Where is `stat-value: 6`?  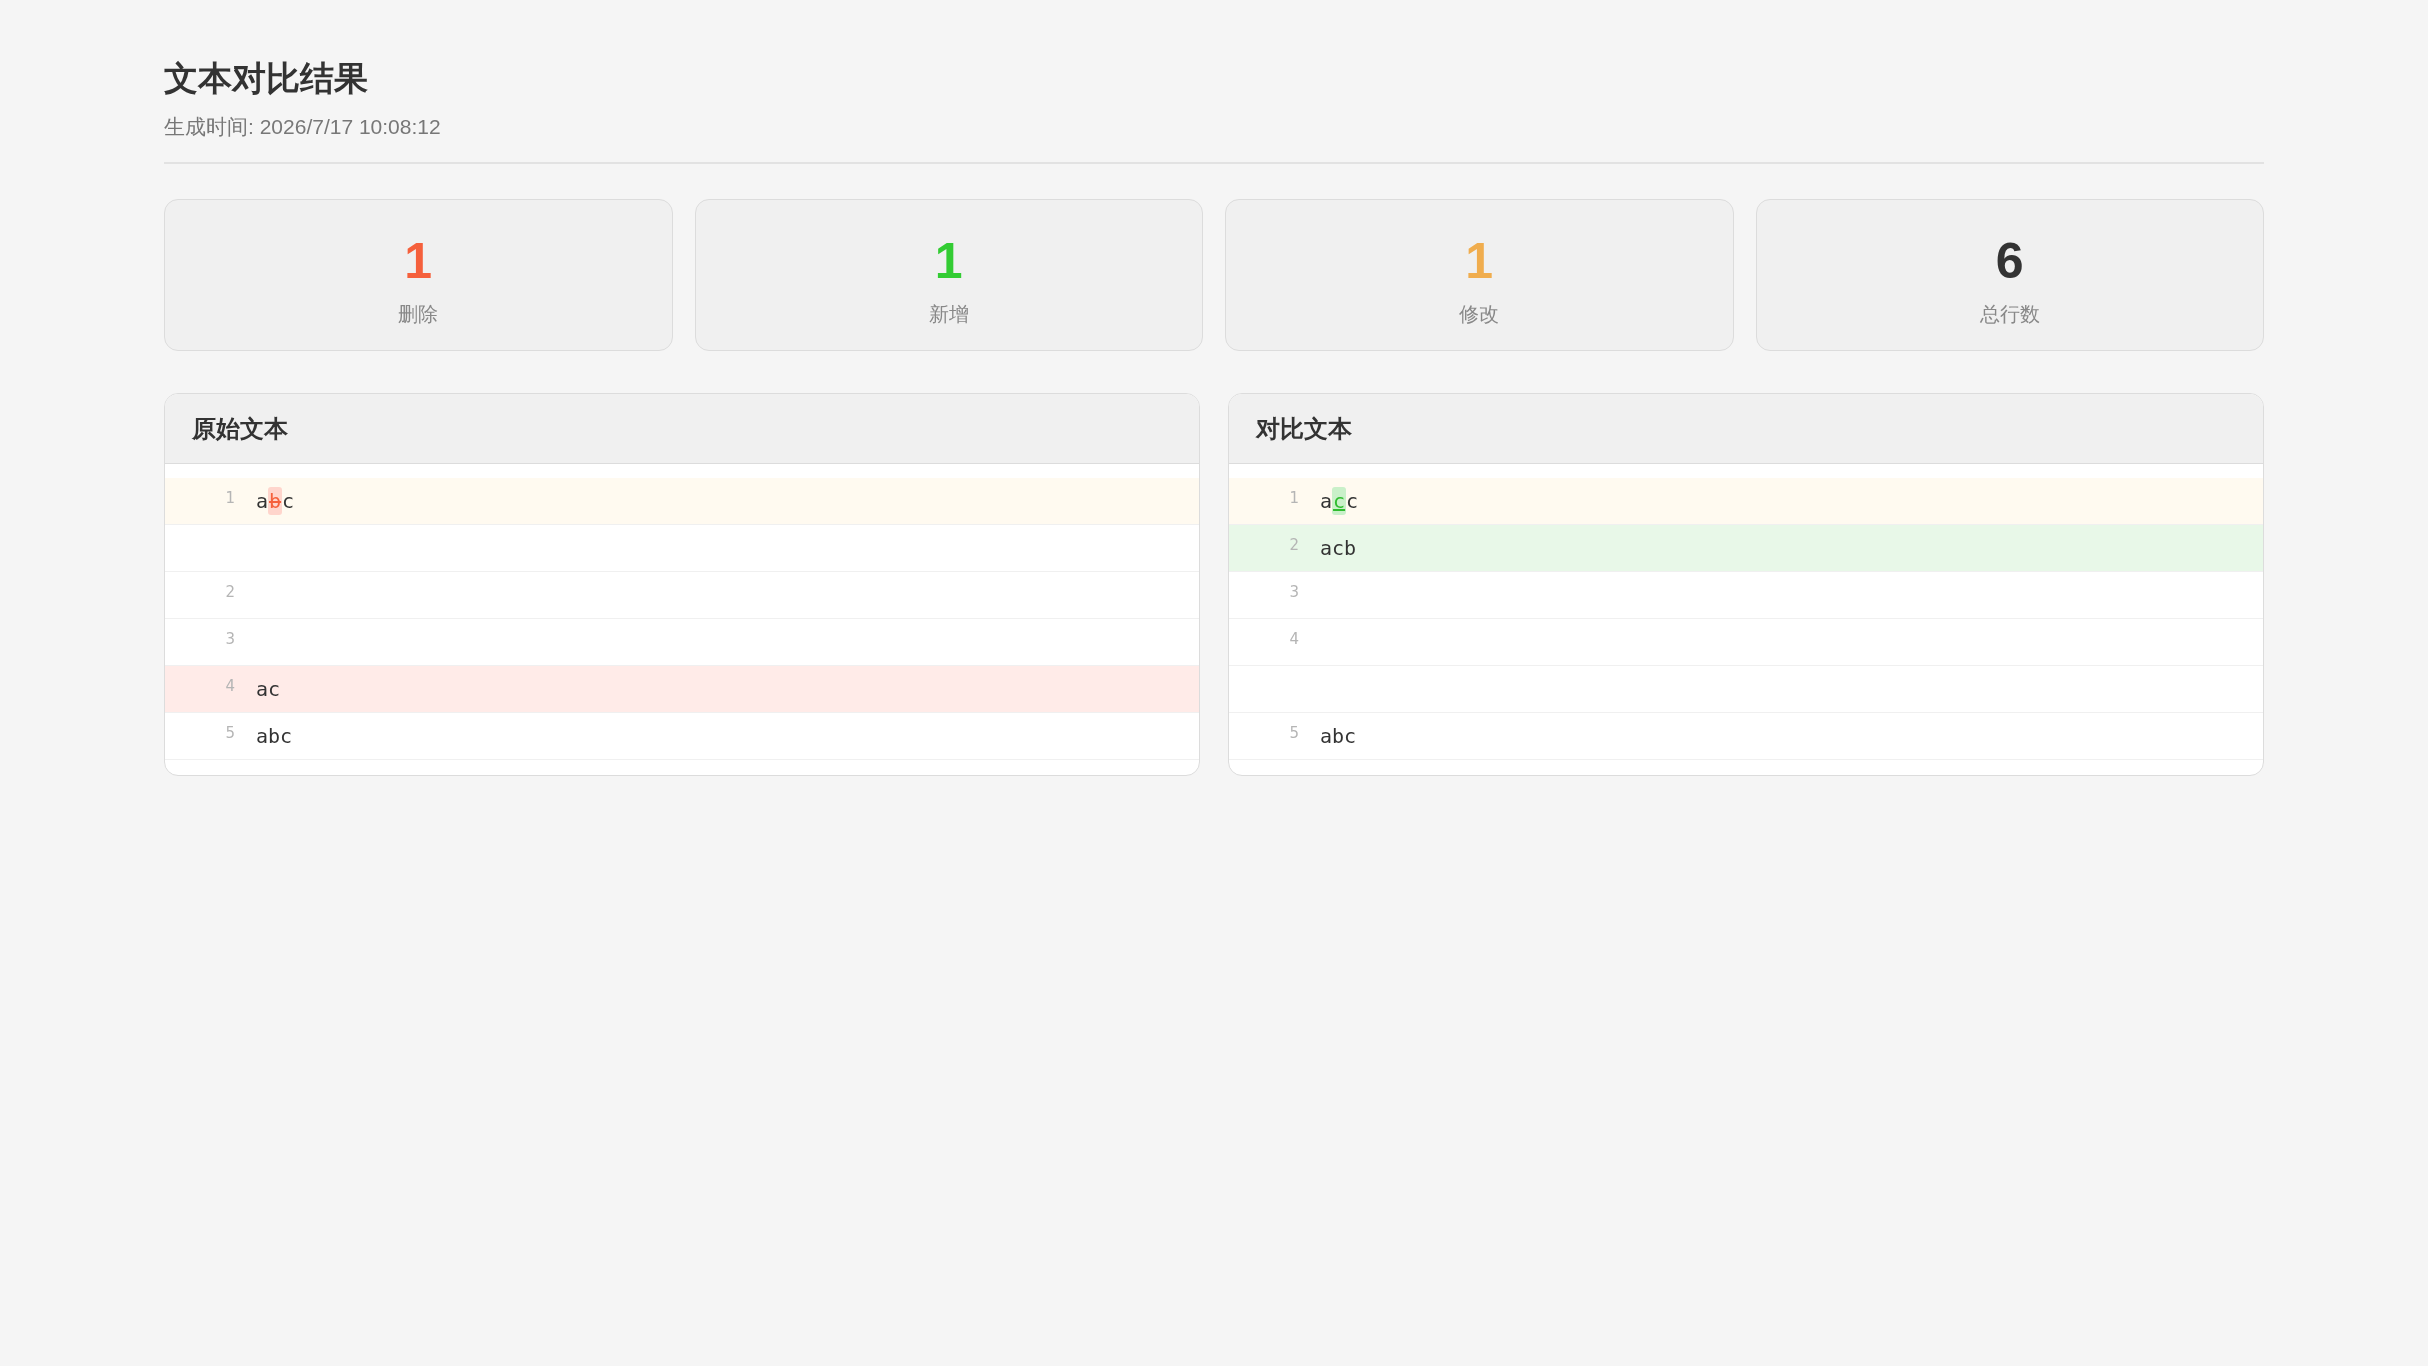 stat-value: 6 is located at coordinates (2009, 261).